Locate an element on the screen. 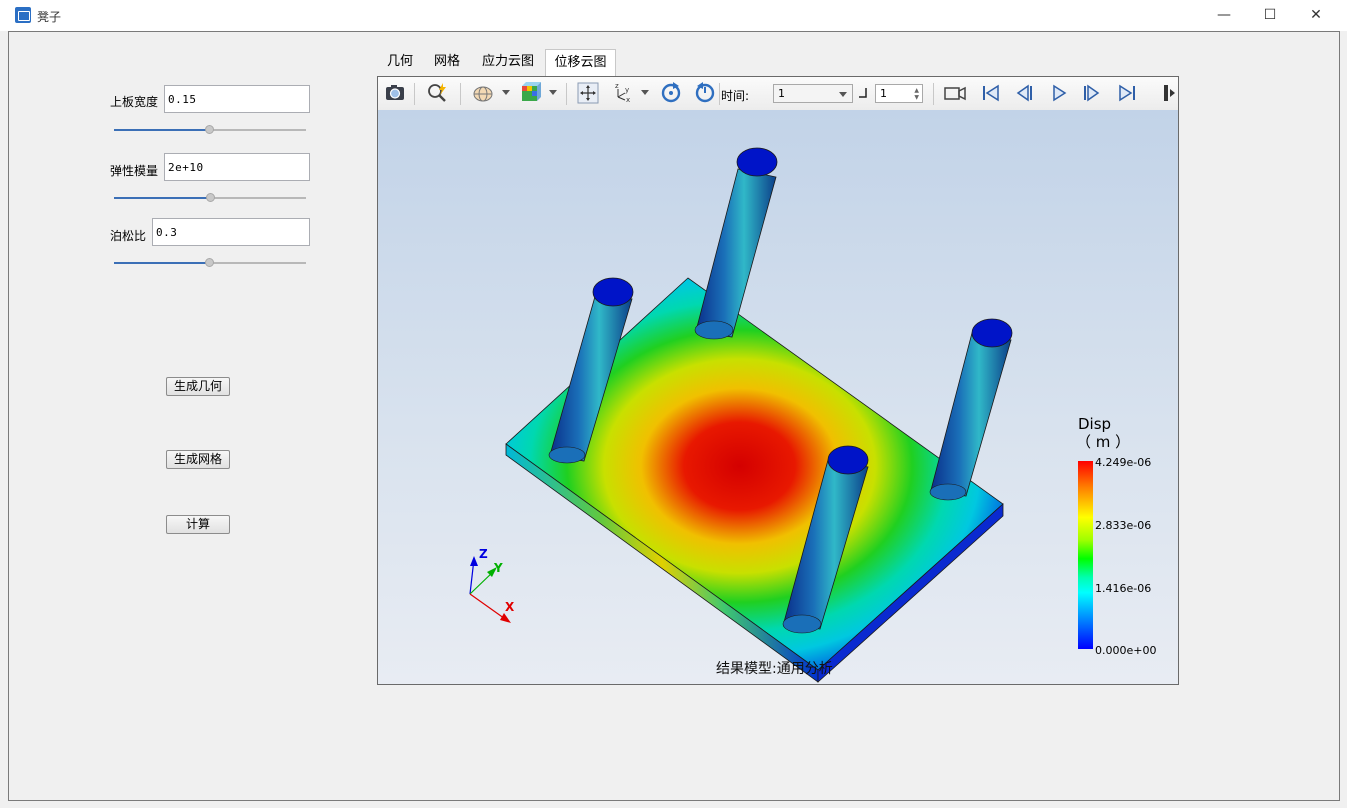 This screenshot has width=1347, height=808. prev-frame-icon is located at coordinates (1024, 93).